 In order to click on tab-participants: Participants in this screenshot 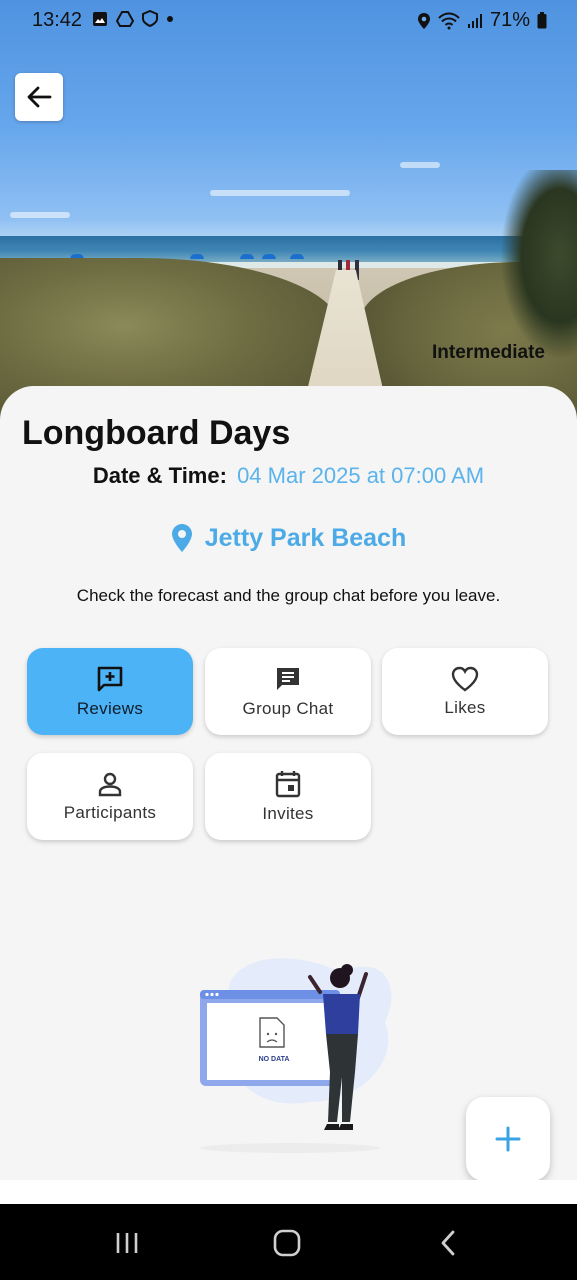, I will do `click(110, 796)`.